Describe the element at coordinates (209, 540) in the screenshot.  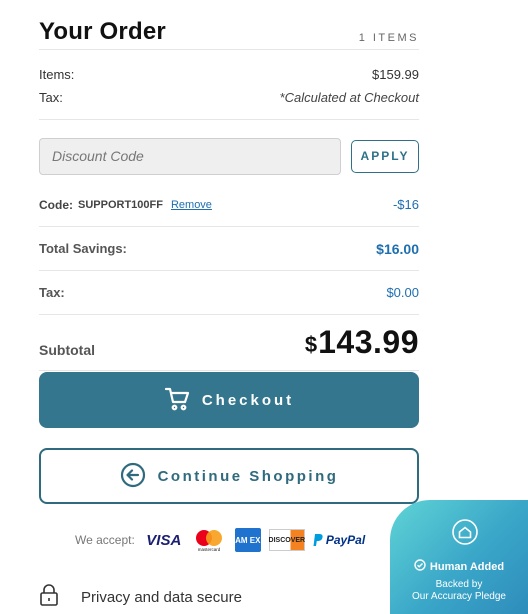
I see `mastercard-icon: mastercard` at that location.